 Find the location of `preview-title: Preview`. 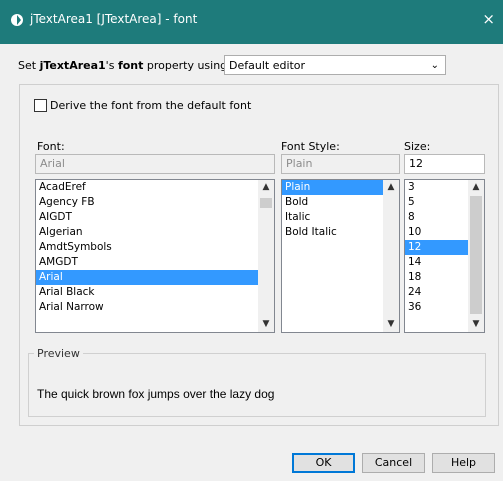

preview-title: Preview is located at coordinates (58, 353).